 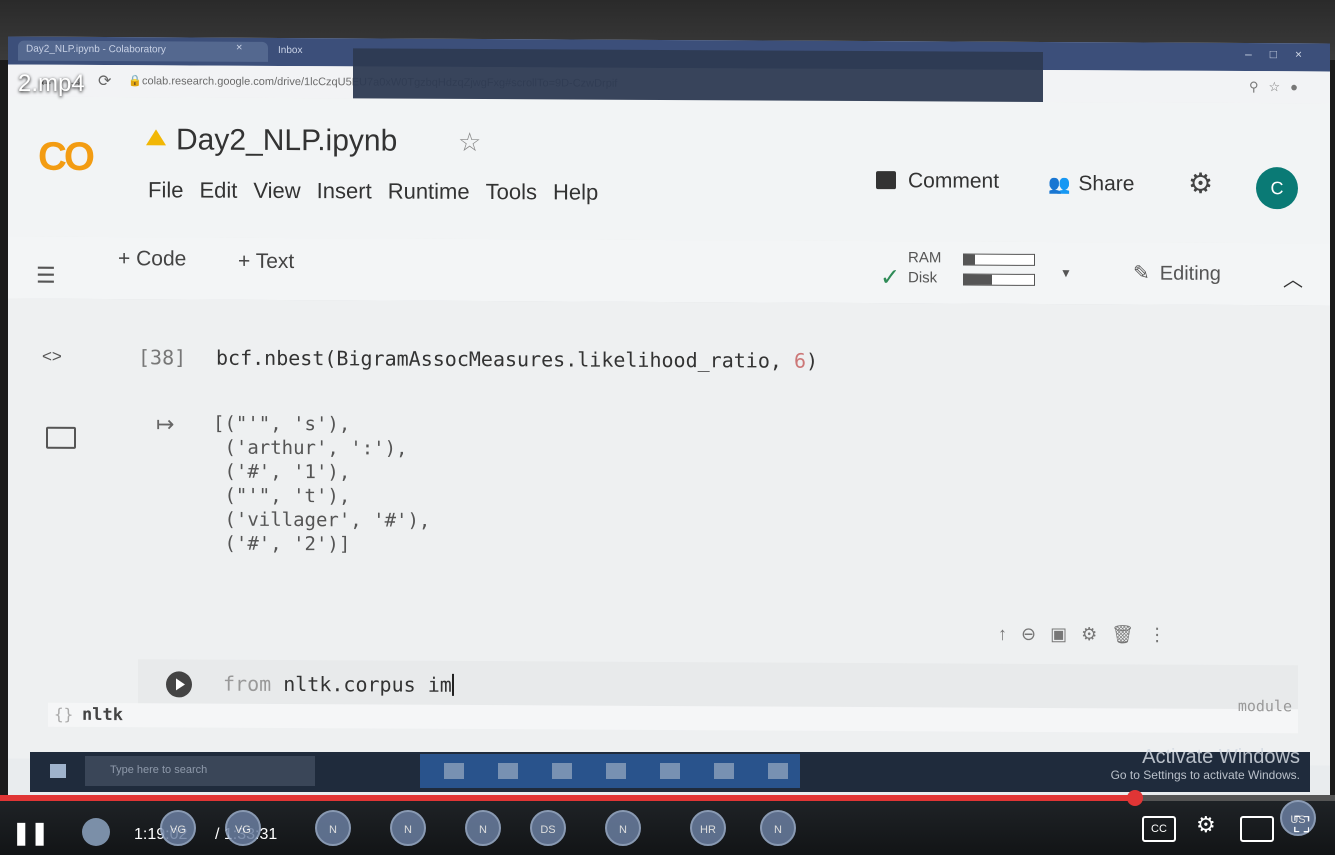 What do you see at coordinates (315, 52) in the screenshot?
I see `browser-tab-inbox: Inbox` at bounding box center [315, 52].